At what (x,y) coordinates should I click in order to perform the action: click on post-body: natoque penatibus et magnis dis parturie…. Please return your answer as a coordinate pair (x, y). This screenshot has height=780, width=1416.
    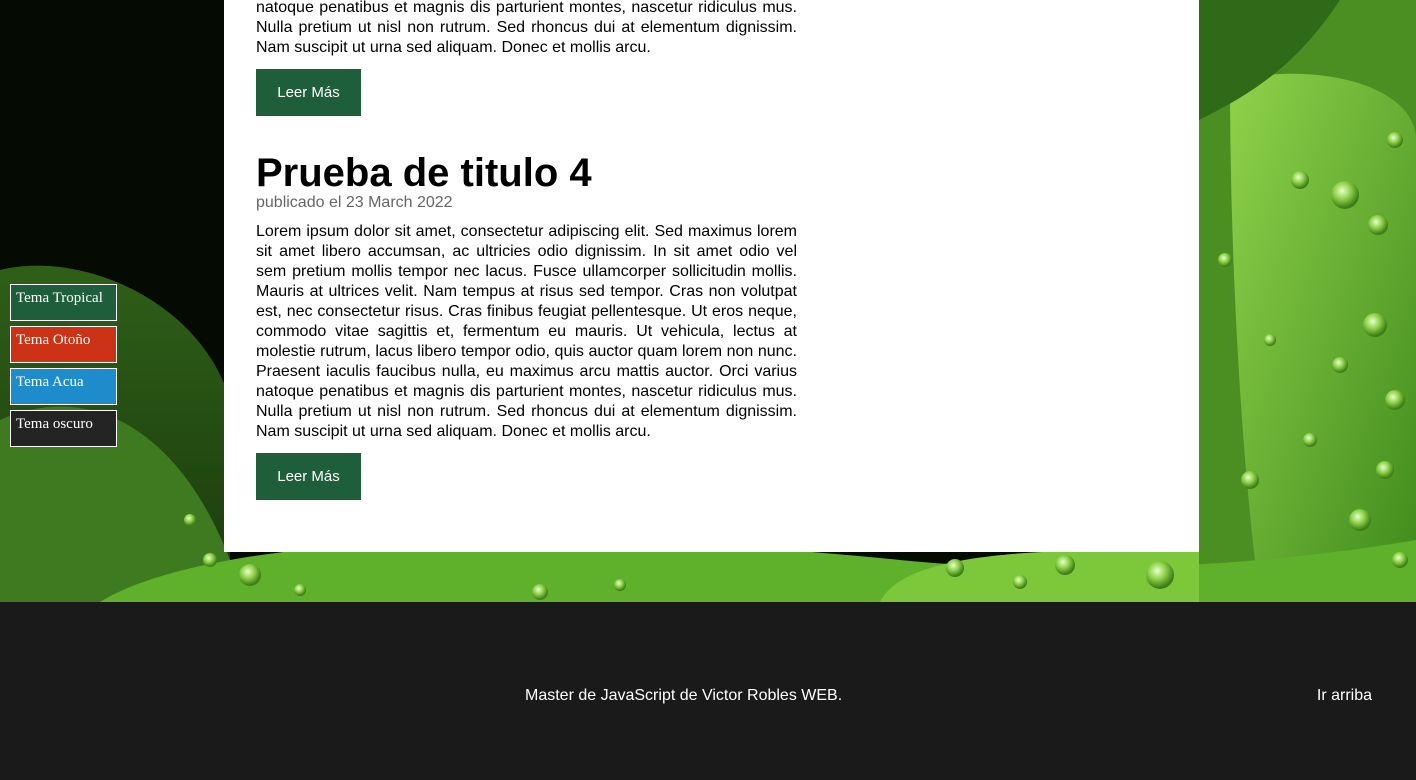
    Looking at the image, I should click on (526, 28).